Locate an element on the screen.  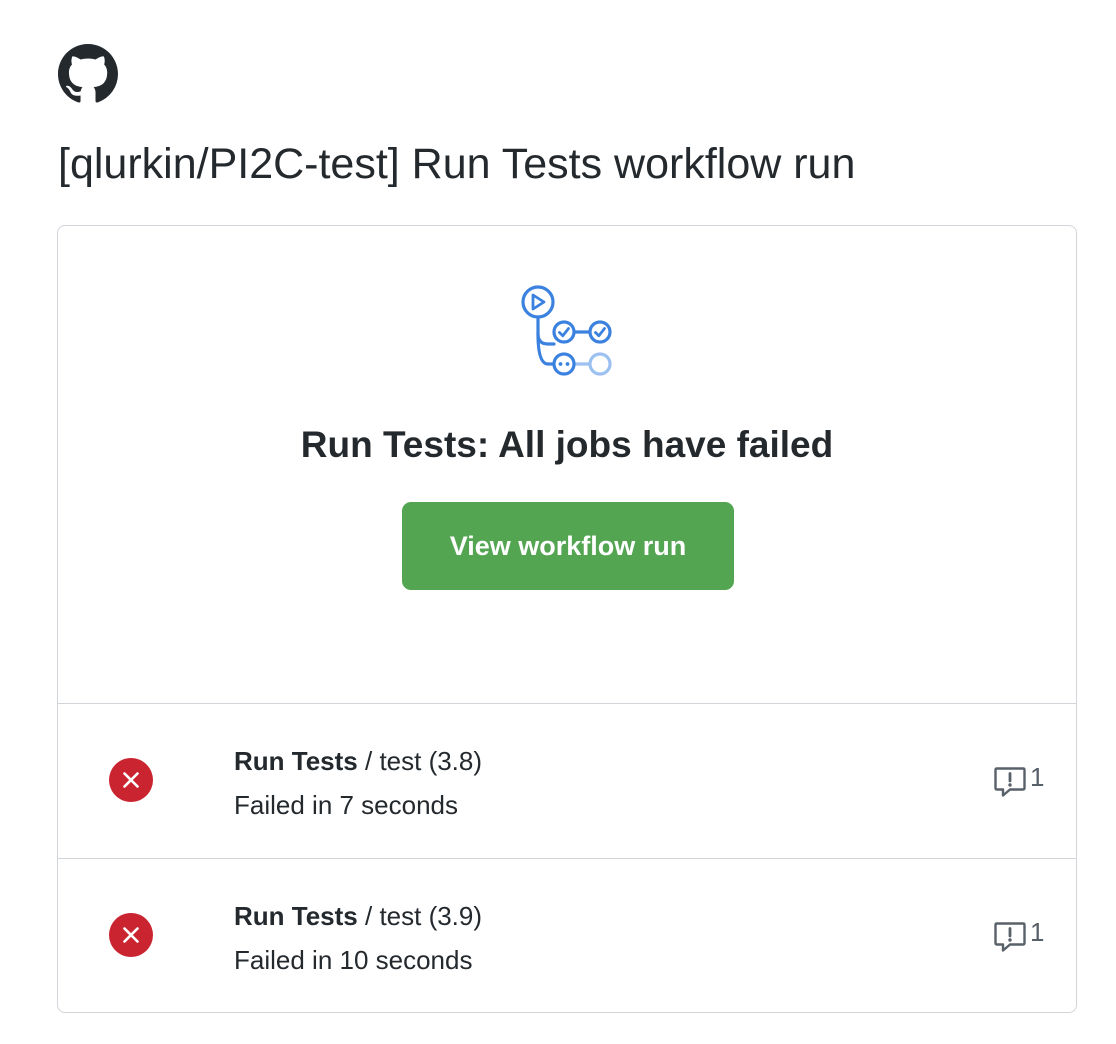
job-duration: Failed in 7 seconds is located at coordinates (346, 805).